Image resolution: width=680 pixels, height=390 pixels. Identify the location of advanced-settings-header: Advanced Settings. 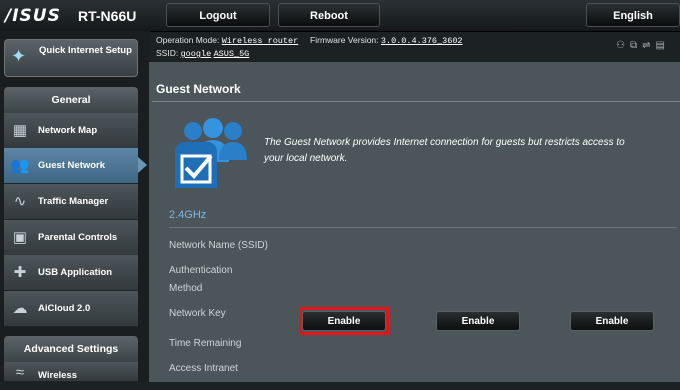
(71, 349).